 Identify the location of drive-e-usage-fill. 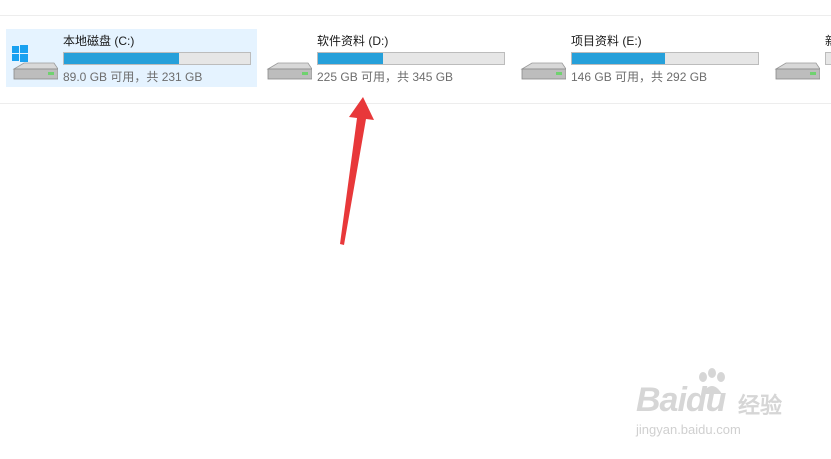
(618, 58).